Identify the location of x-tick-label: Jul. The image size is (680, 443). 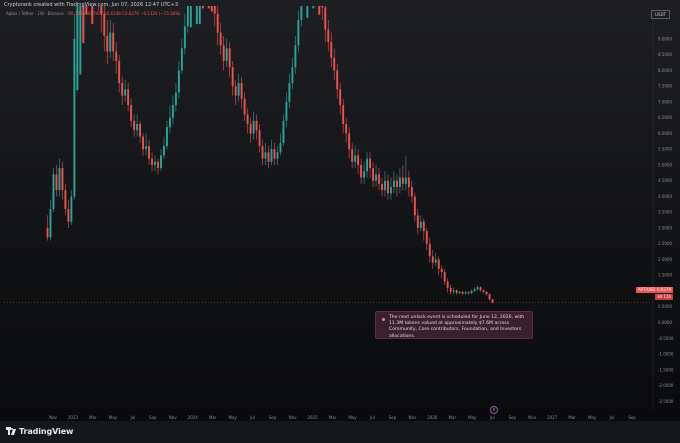
(132, 417).